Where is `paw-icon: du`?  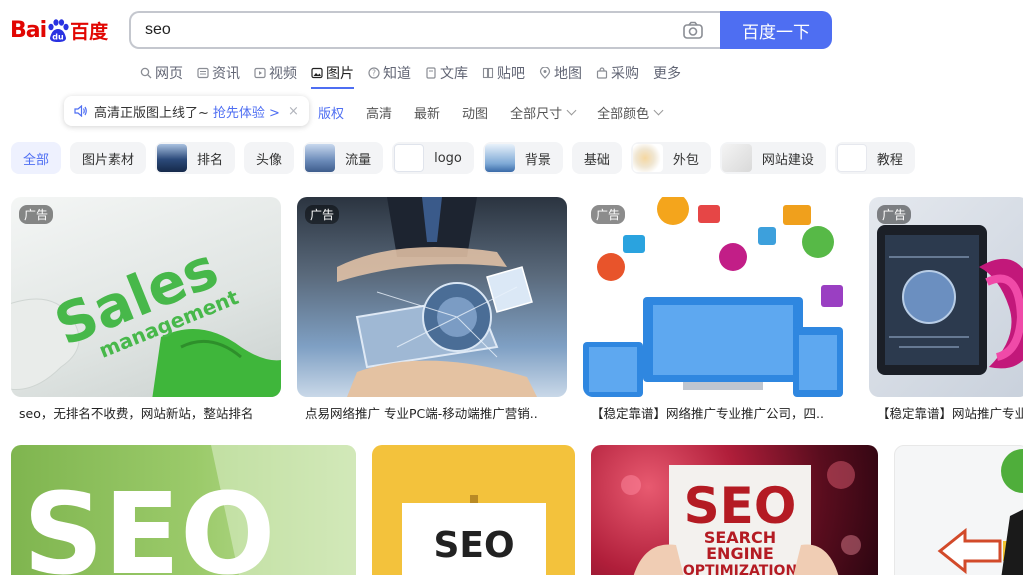
paw-icon: du is located at coordinates (58, 30).